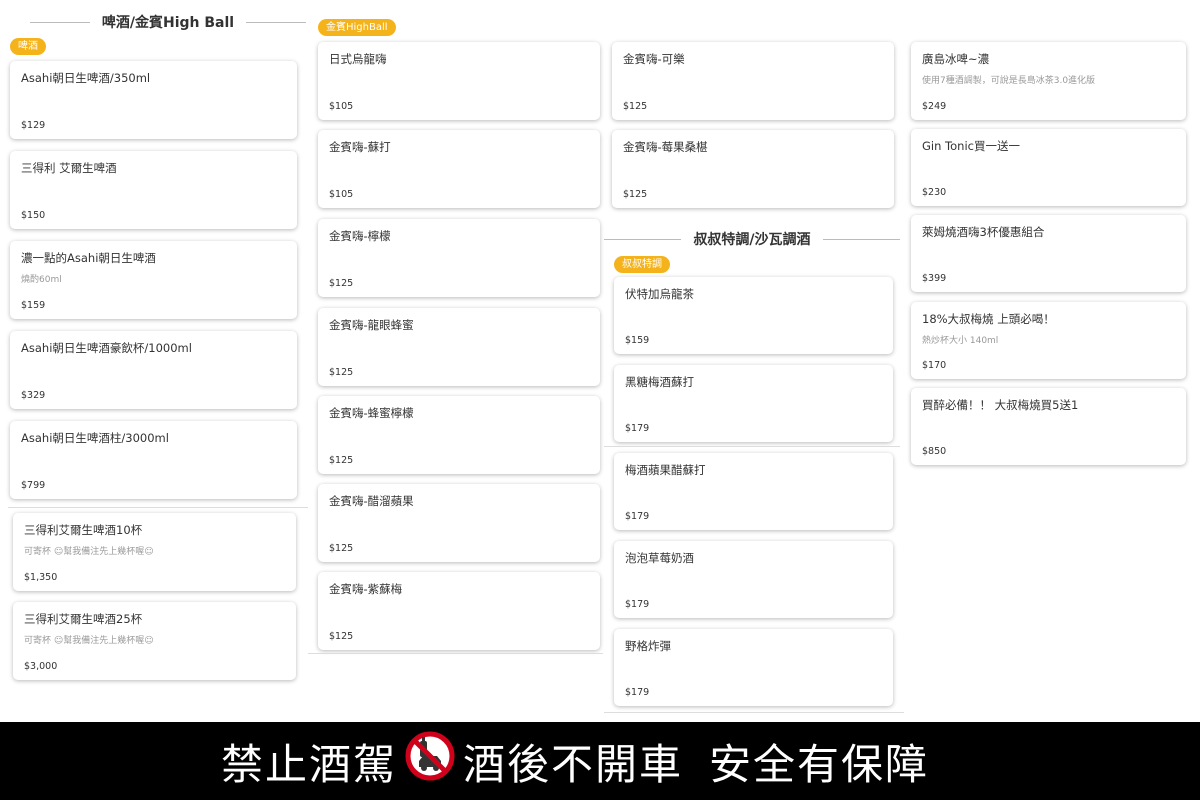 This screenshot has height=800, width=1200. Describe the element at coordinates (934, 451) in the screenshot. I see `item-price: $850` at that location.